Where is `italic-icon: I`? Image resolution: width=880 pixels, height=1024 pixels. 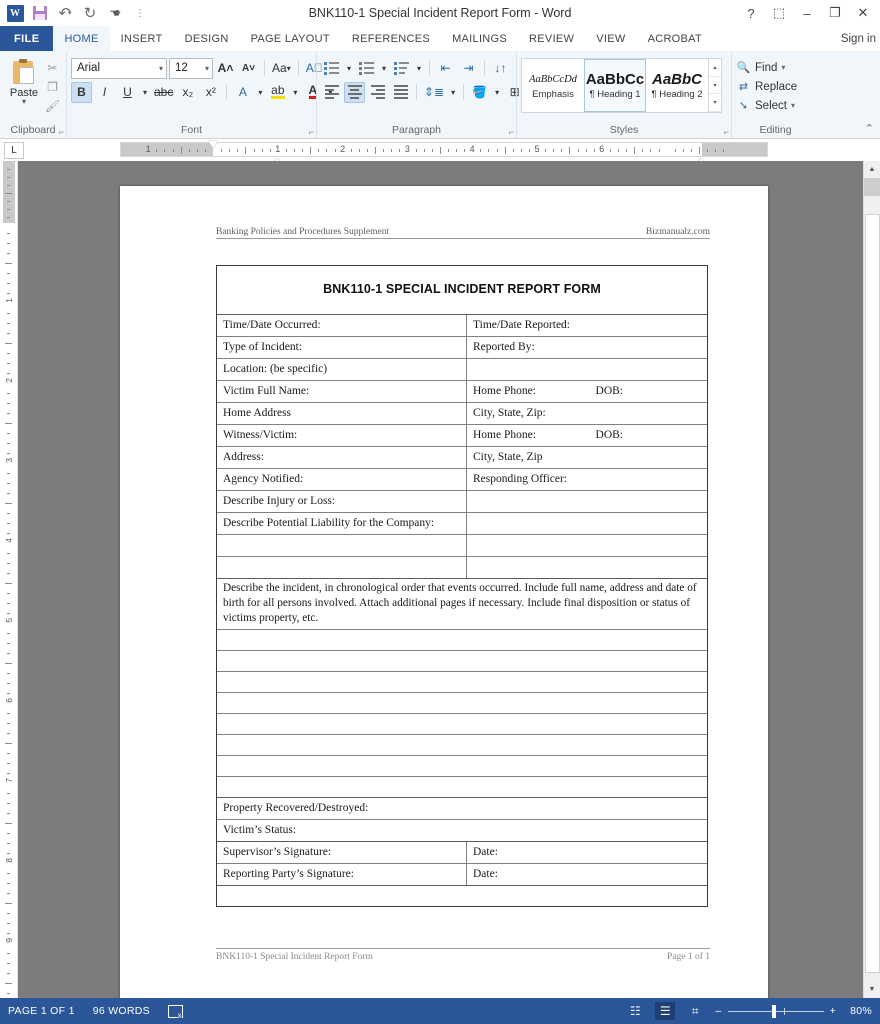 italic-icon: I is located at coordinates (104, 92).